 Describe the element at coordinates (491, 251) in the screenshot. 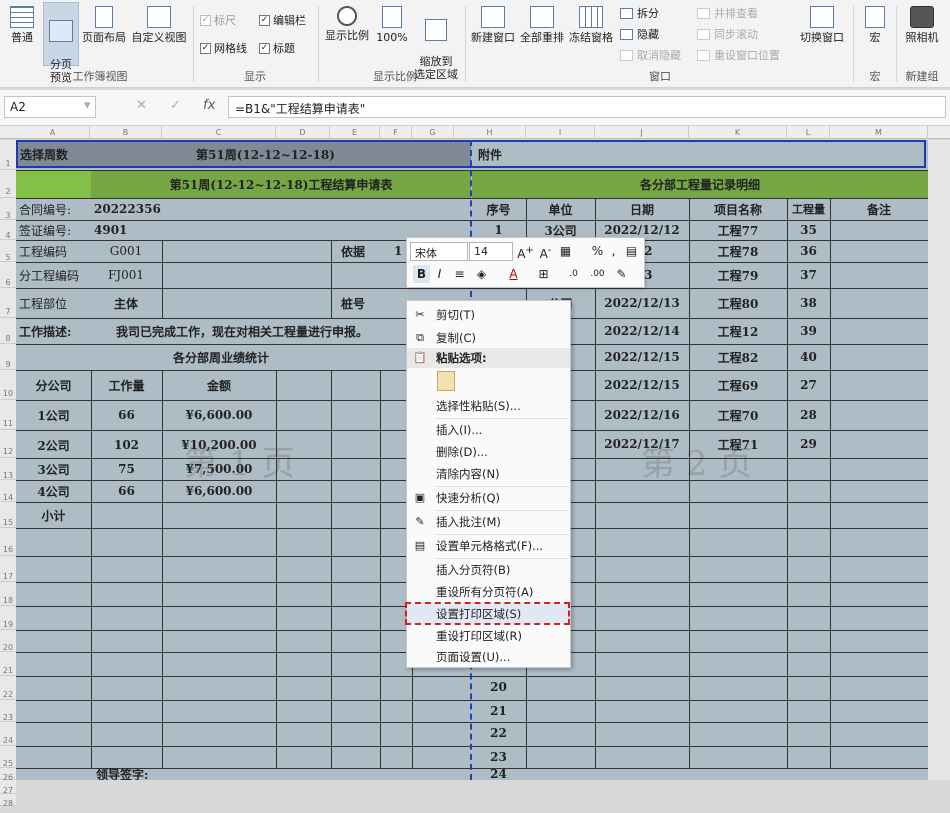

I see `font-size-select: 14` at that location.